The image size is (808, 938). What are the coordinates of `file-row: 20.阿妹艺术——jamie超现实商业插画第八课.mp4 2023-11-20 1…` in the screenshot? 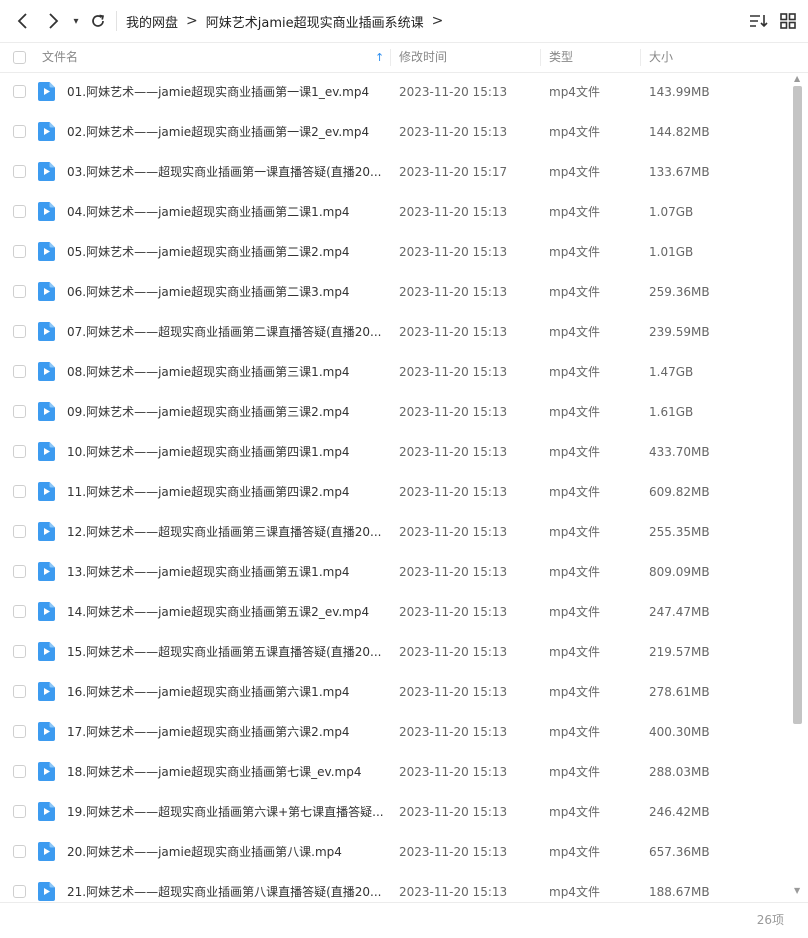 It's located at (395, 852).